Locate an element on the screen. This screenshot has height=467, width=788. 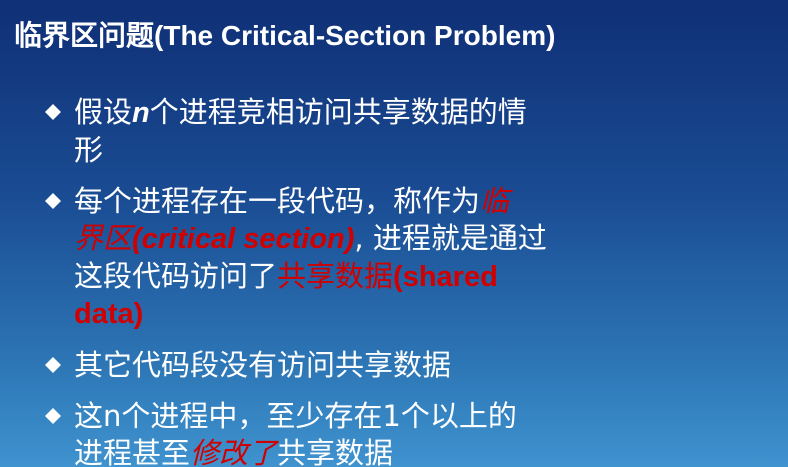
bullet-item-2-line-1: 每个进程存在一段代码，称作为临 is located at coordinates (418, 201).